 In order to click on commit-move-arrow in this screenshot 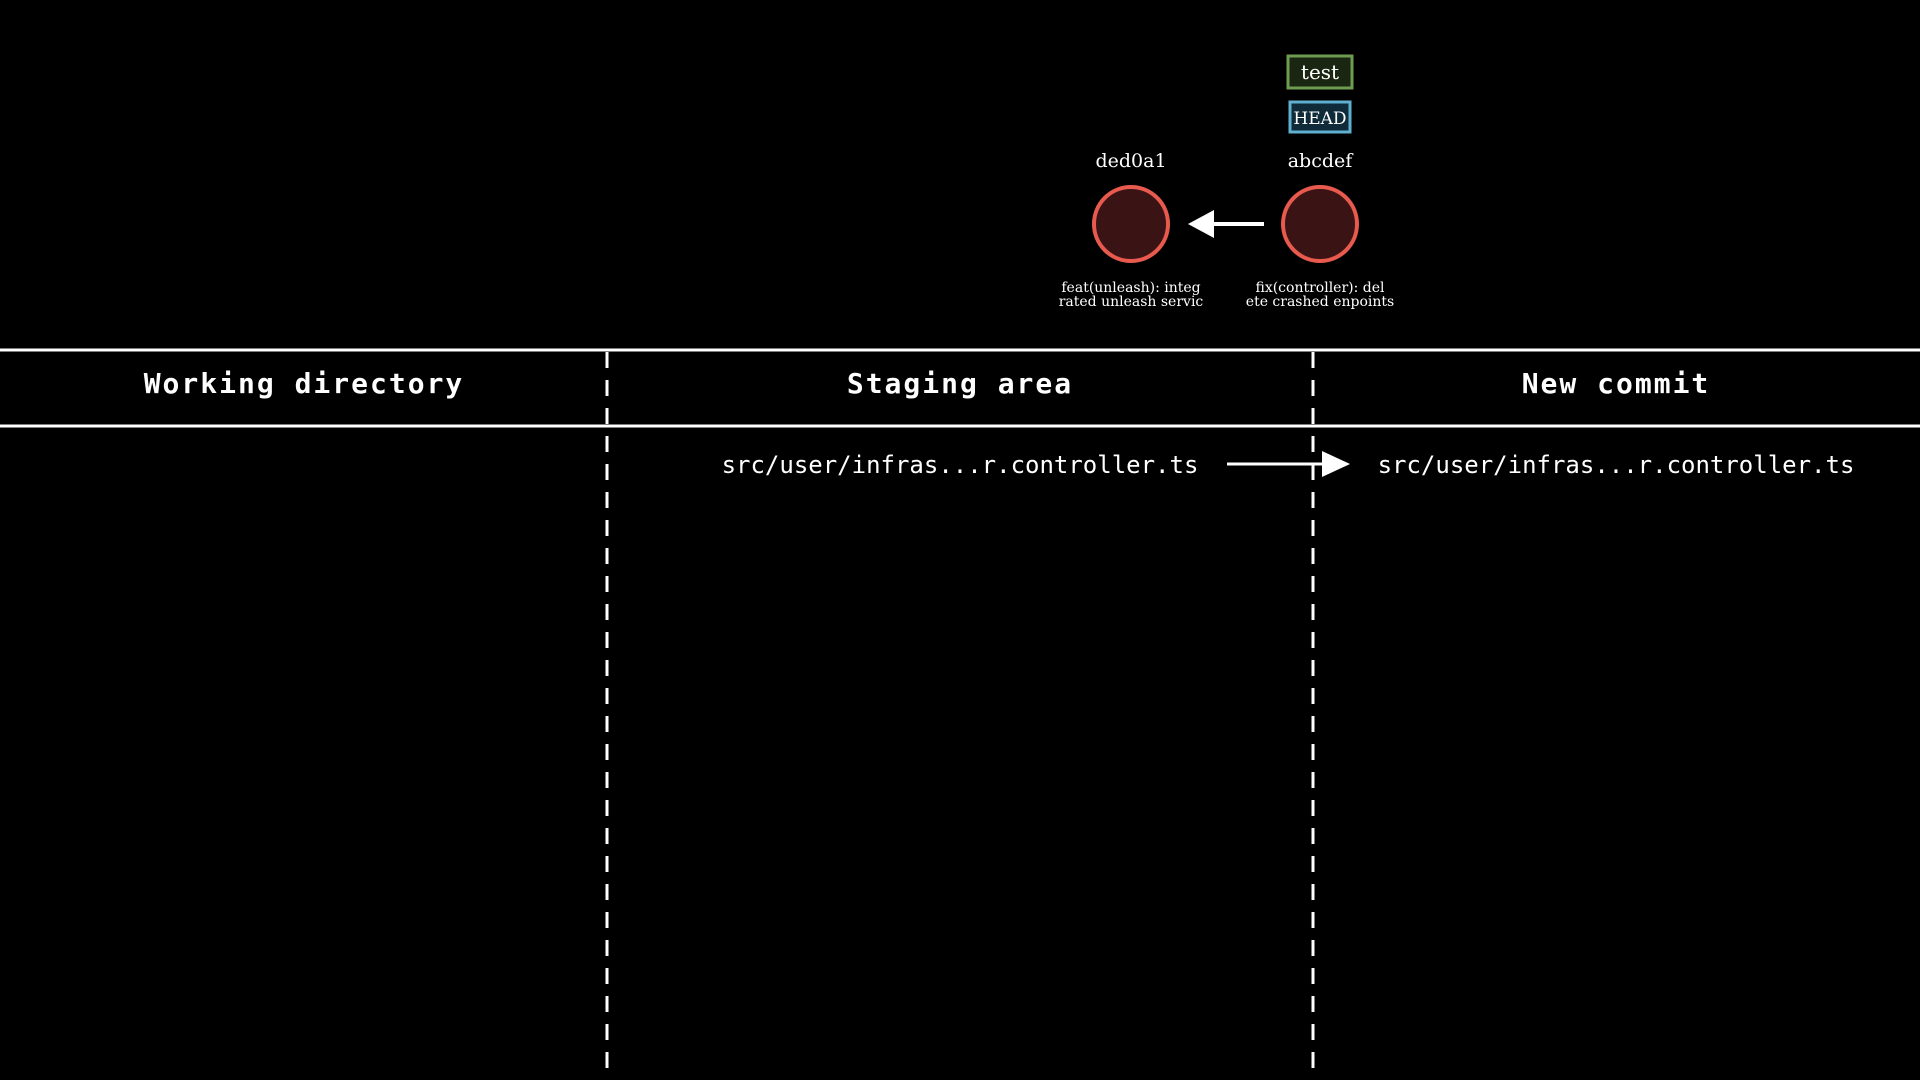, I will do `click(1288, 464)`.